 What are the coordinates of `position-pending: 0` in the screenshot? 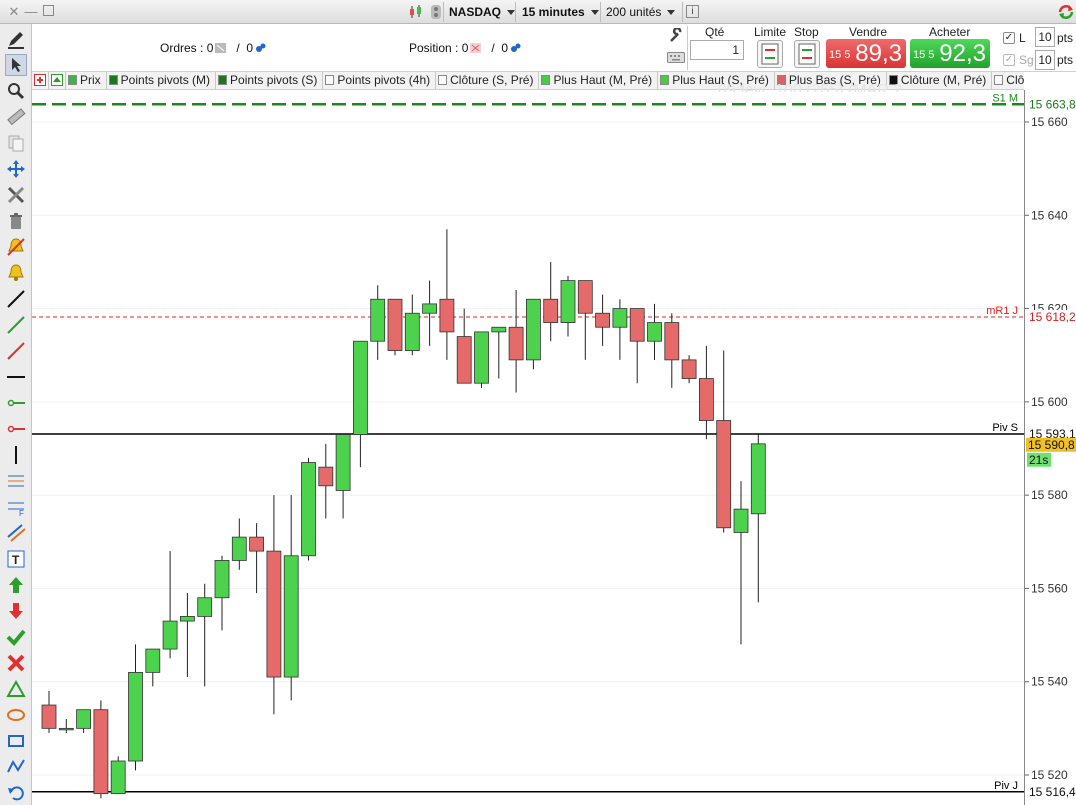 It's located at (505, 48).